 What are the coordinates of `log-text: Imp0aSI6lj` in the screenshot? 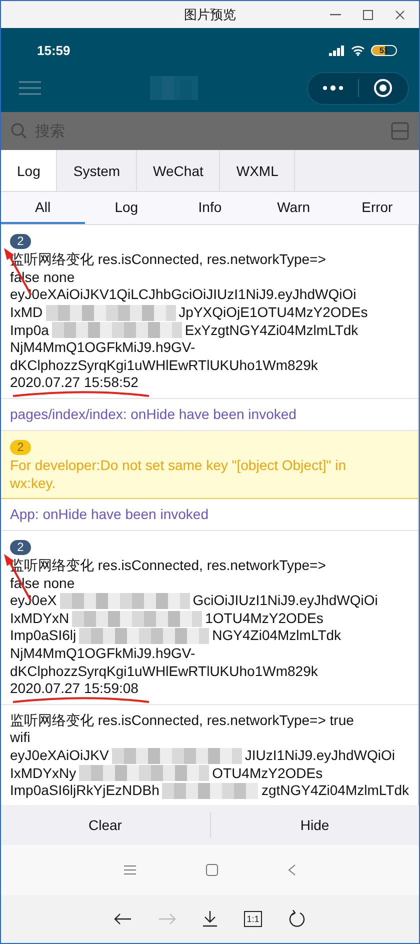 It's located at (43, 636).